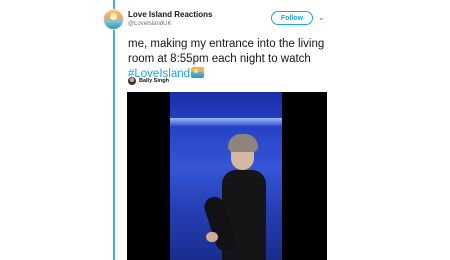 The width and height of the screenshot is (450, 260). What do you see at coordinates (154, 81) in the screenshot?
I see `tagged-user-name: Bally Singh` at bounding box center [154, 81].